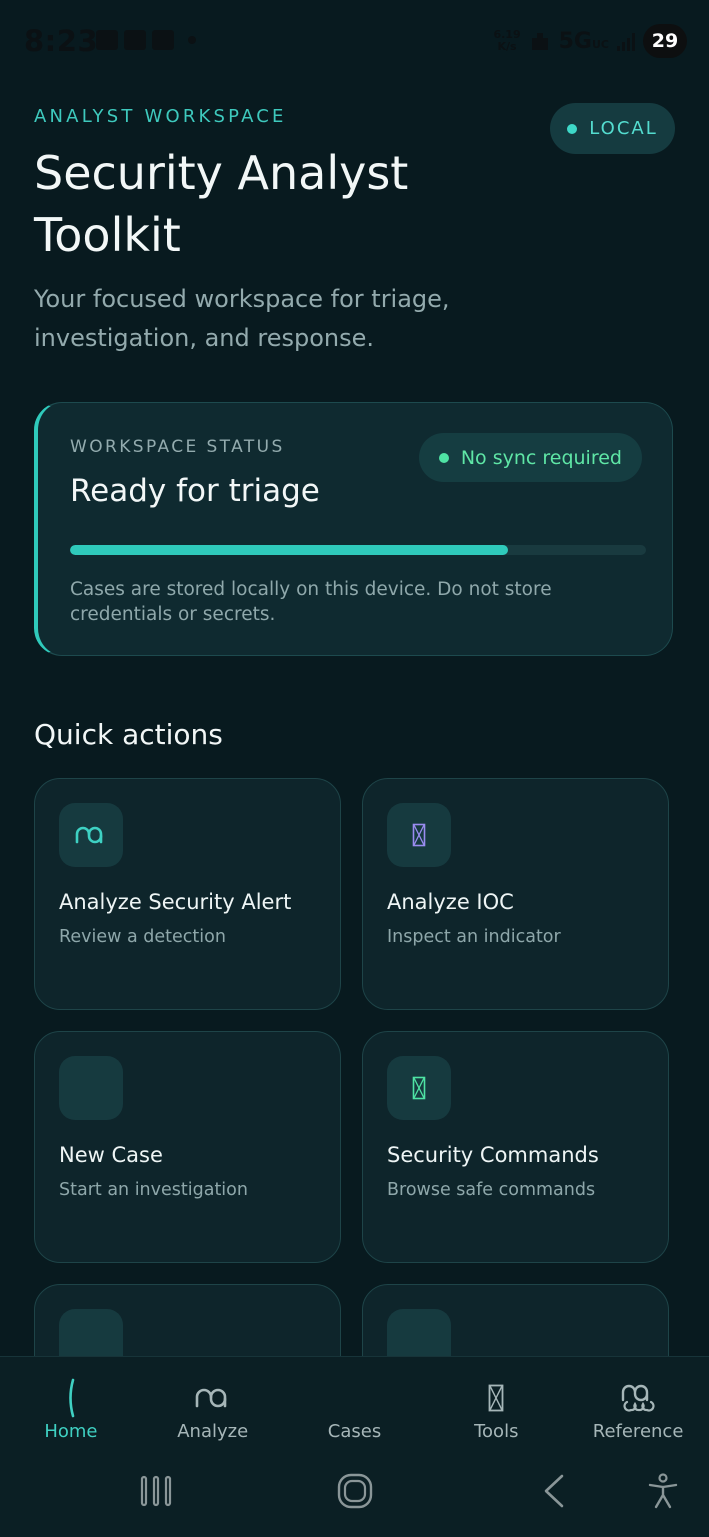 The width and height of the screenshot is (709, 1537). I want to click on nav-item-tools: Tools, so click(496, 1405).